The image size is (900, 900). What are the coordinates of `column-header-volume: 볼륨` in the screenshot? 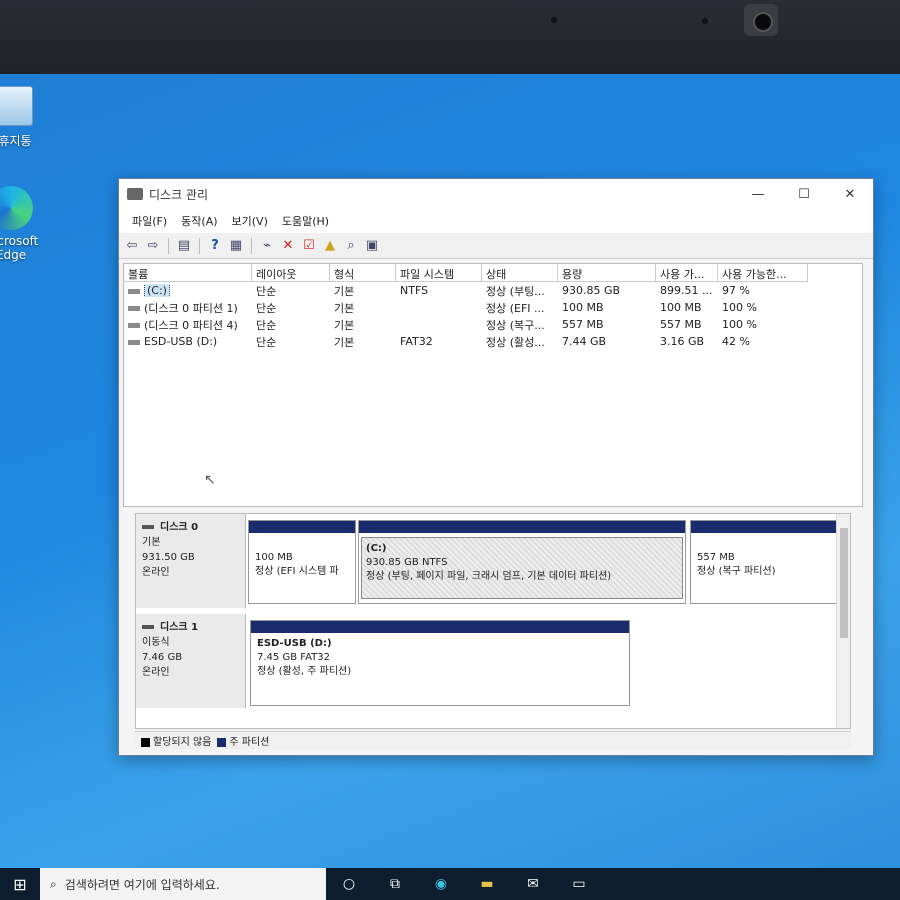 It's located at (188, 273).